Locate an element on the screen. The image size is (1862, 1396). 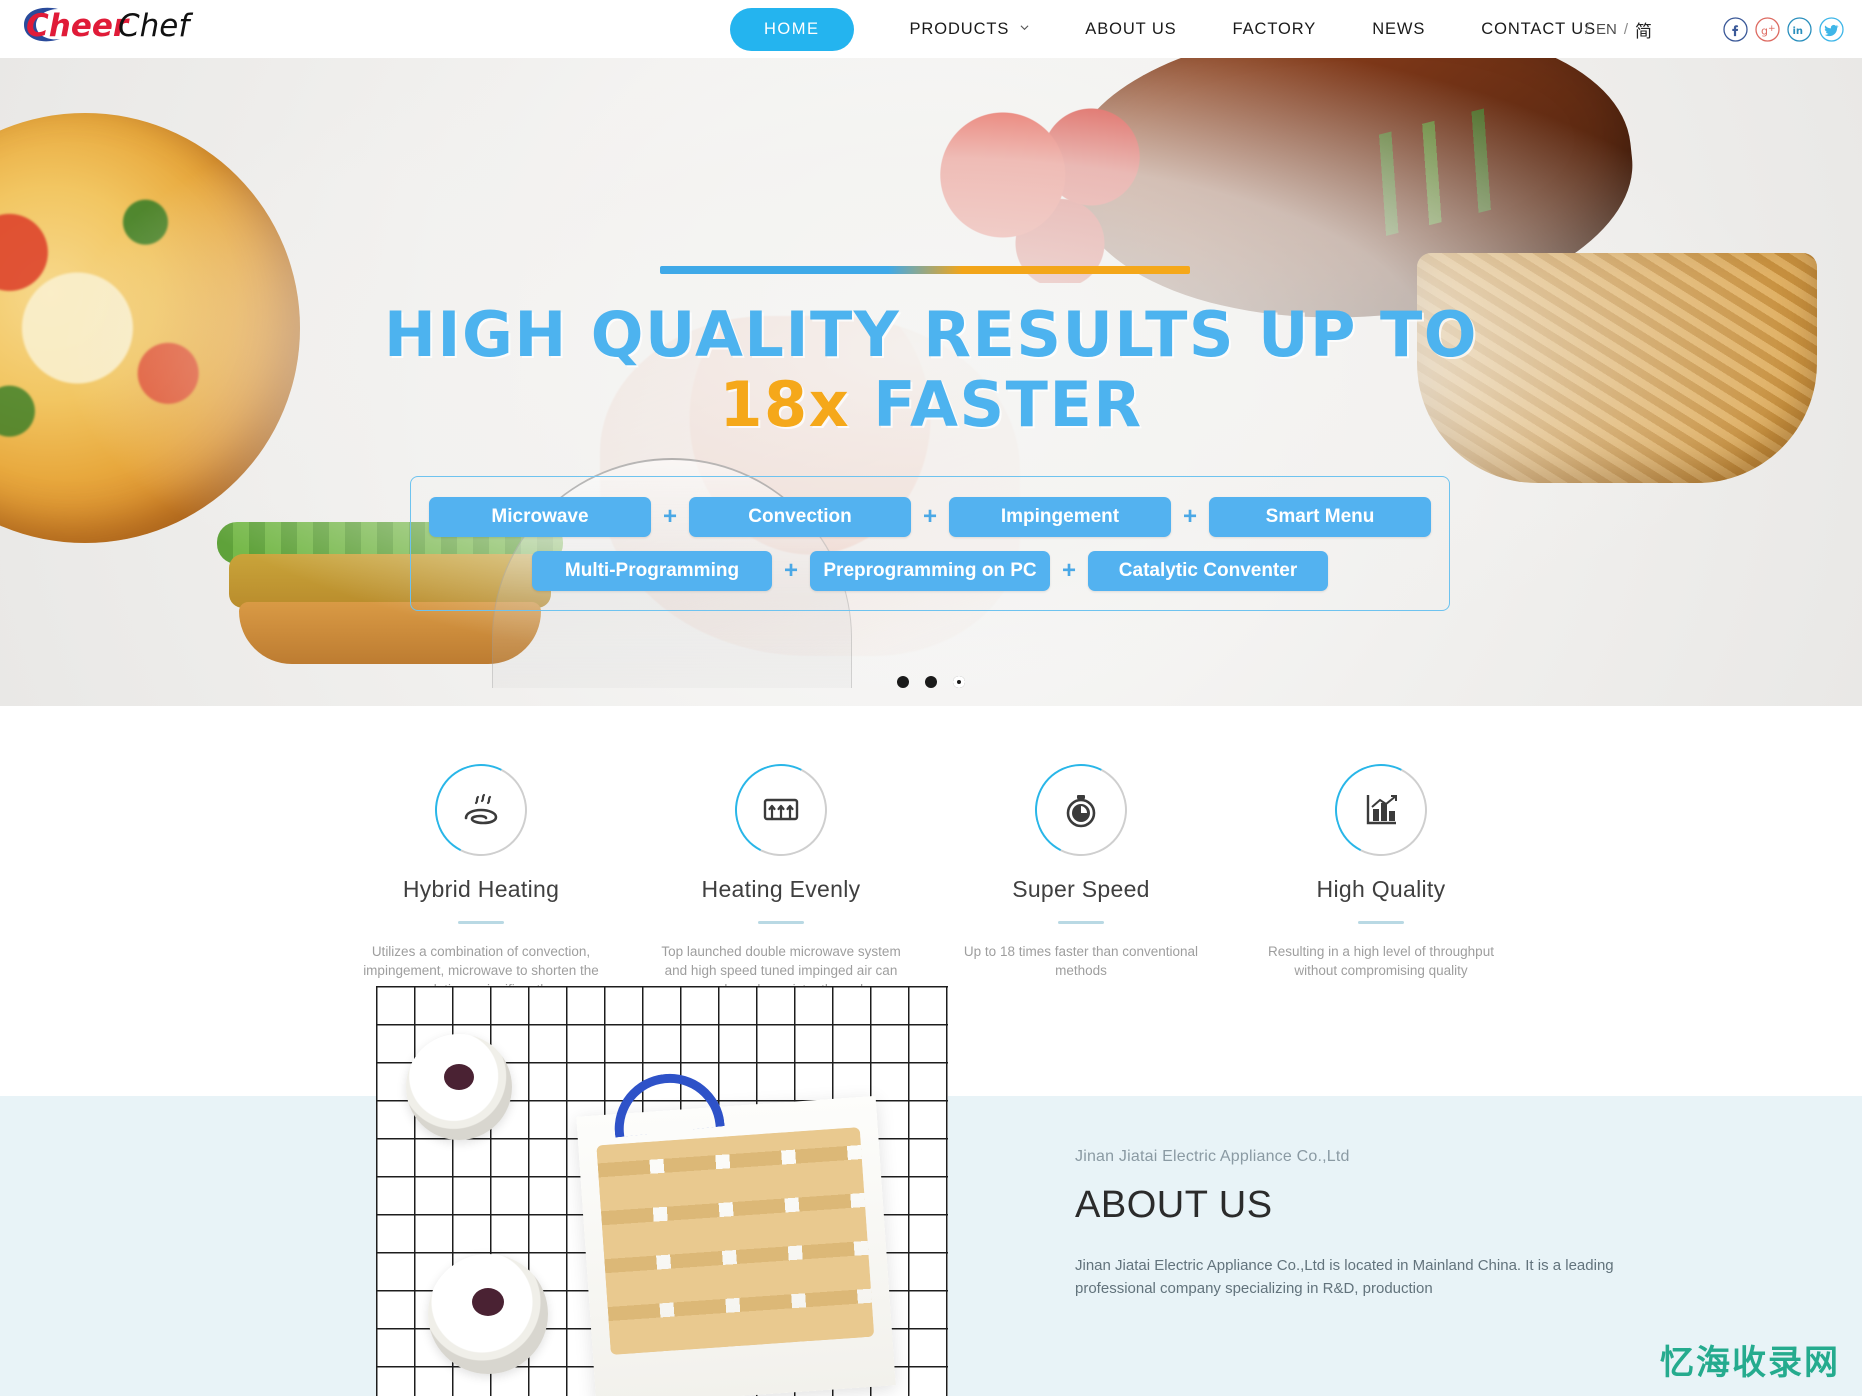
pill-smart-menu: Smart Menu is located at coordinates (1320, 516).